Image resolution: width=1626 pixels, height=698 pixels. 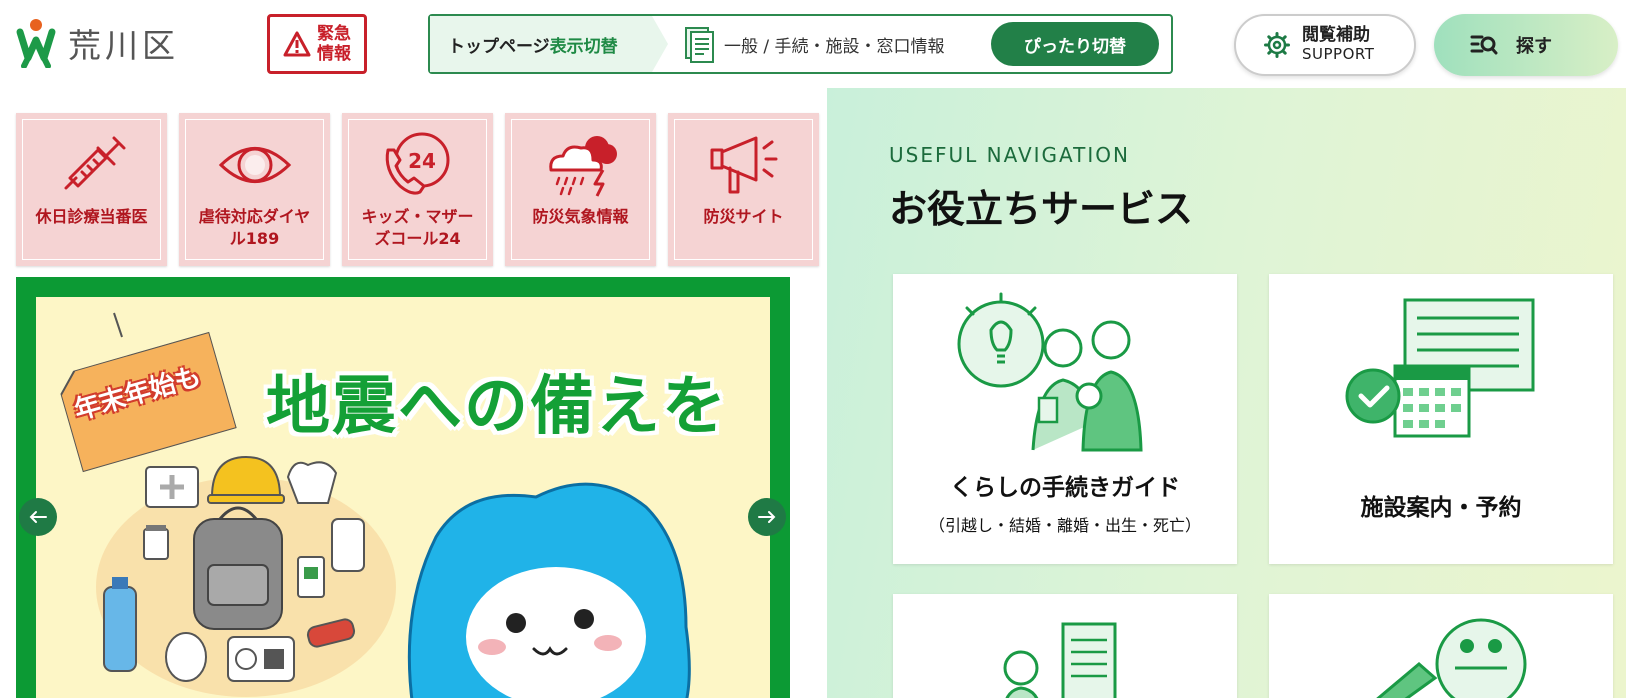 I want to click on arrow-left-icon, so click(x=38, y=517).